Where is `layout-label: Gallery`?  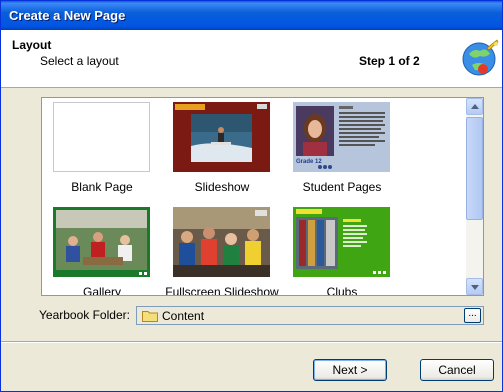 layout-label: Gallery is located at coordinates (101, 290).